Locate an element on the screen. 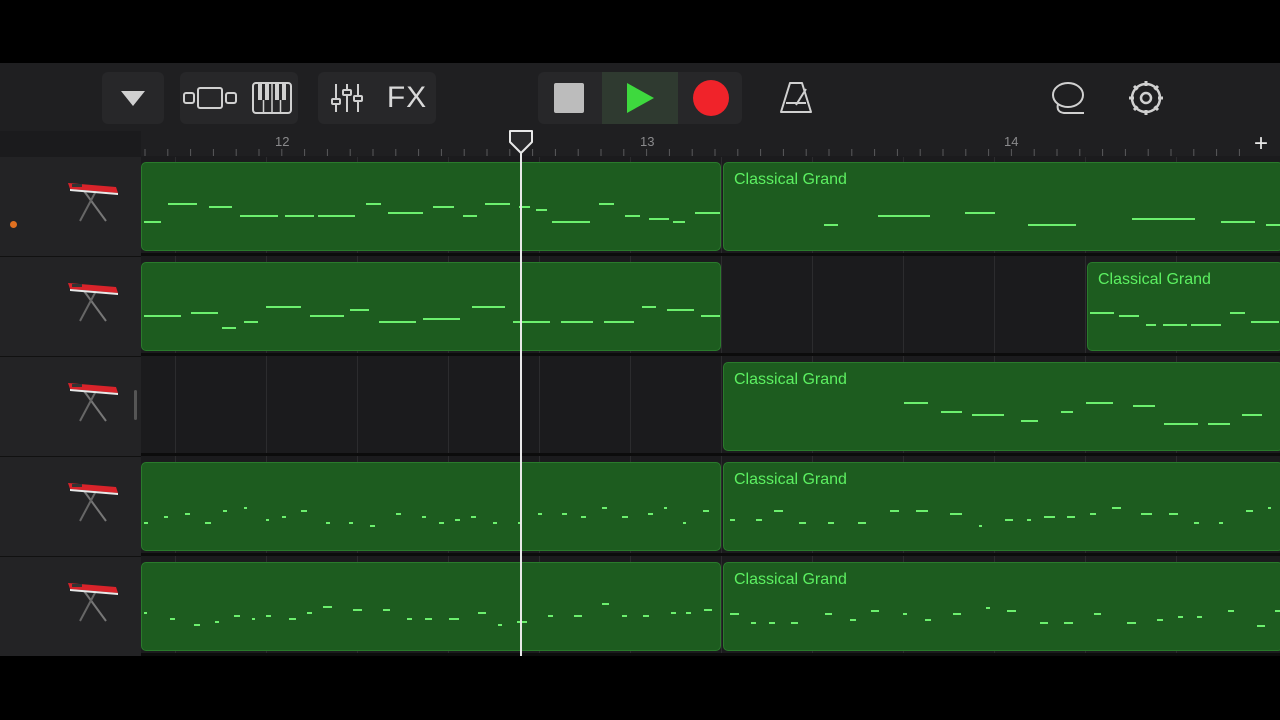 Image resolution: width=1280 pixels, height=720 pixels. loop-browser-button is located at coordinates (1068, 98).